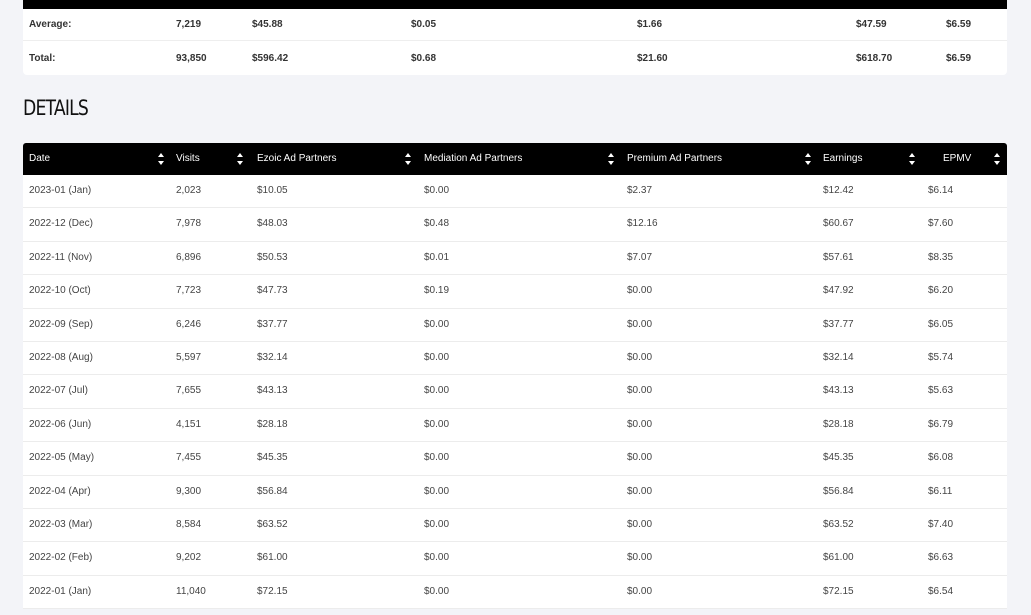 Image resolution: width=1031 pixels, height=615 pixels. Describe the element at coordinates (60, 424) in the screenshot. I see `cell-date: 2022-06 (Jun)` at that location.